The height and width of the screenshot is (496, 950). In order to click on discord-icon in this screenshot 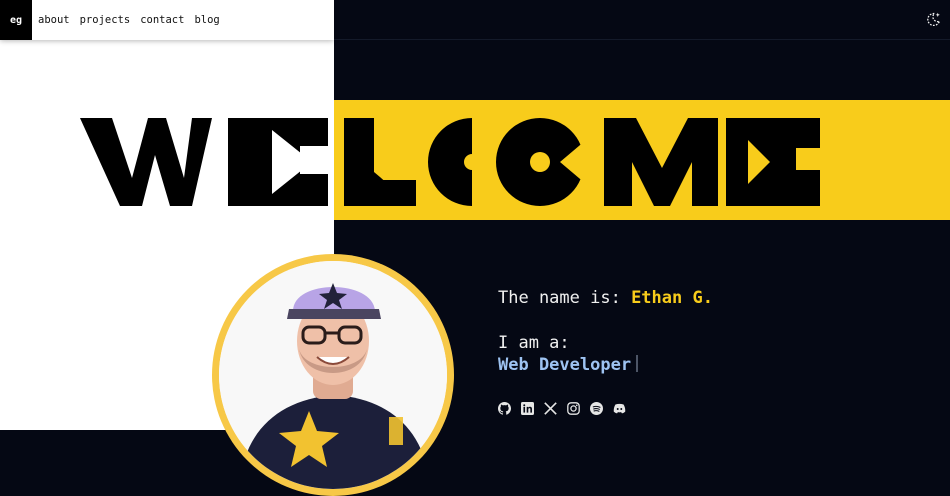, I will do `click(619, 408)`.